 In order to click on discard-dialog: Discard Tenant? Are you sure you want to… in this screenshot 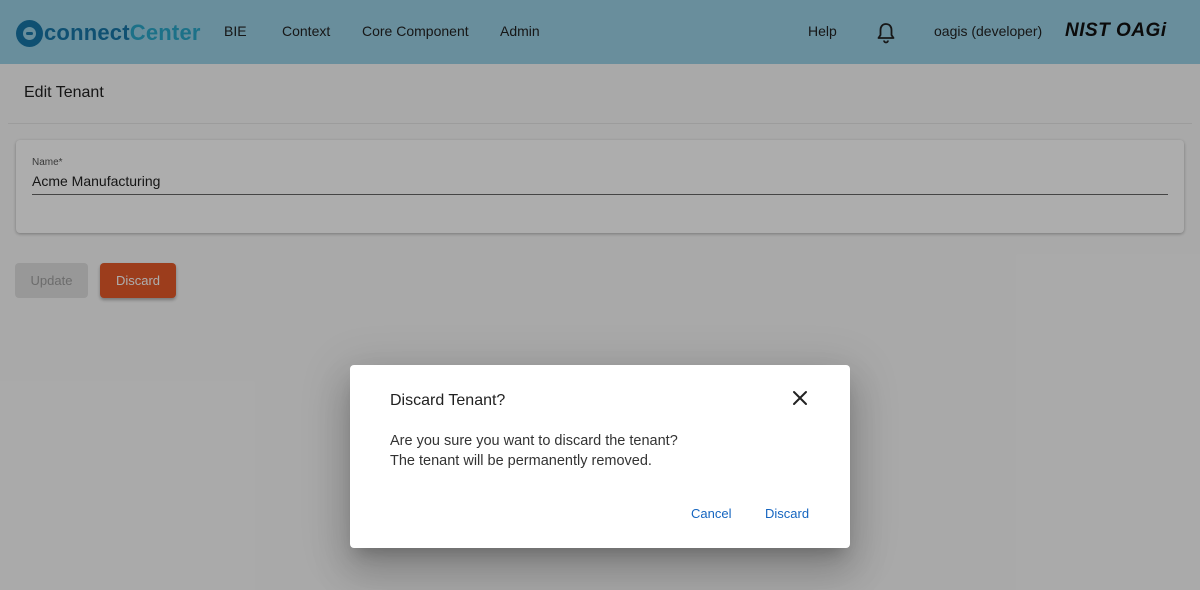, I will do `click(600, 456)`.